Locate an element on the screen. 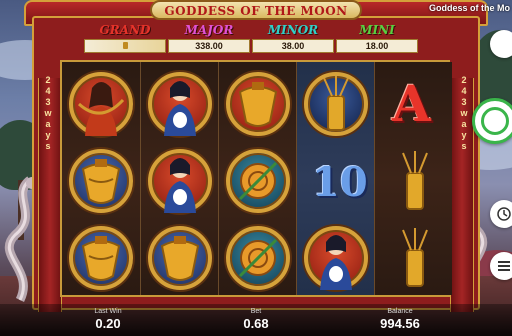 This screenshot has height=336, width=512. ways-indicator-left: 2 4 3 w a y s is located at coordinates (48, 113).